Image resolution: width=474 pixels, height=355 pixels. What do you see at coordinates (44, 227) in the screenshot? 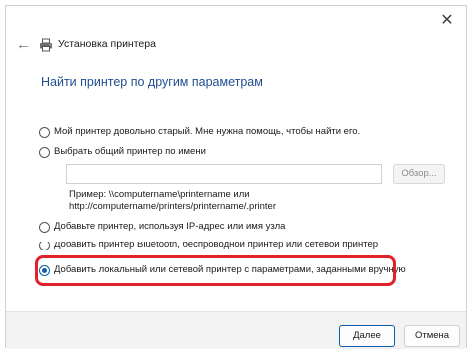
I see `radio-ip-address` at bounding box center [44, 227].